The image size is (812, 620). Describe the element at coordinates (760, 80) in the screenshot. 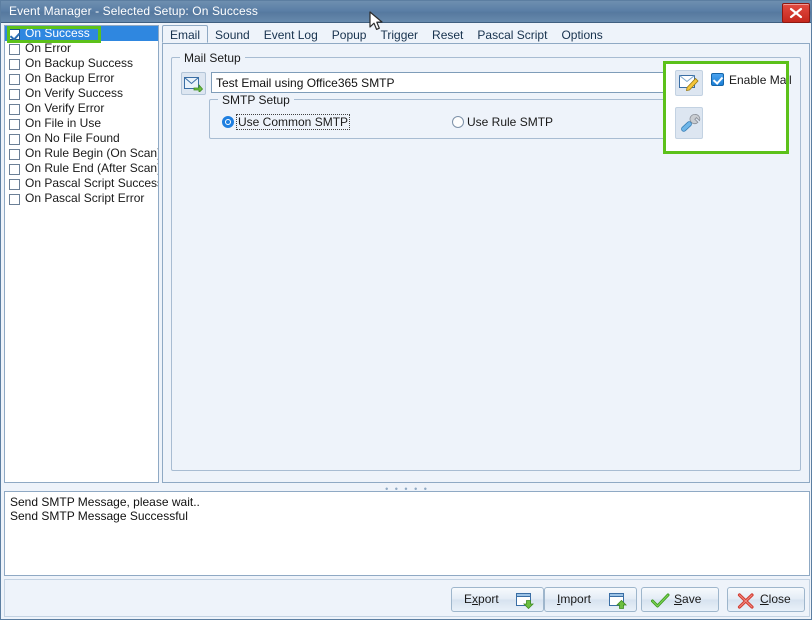

I see `enable-mail-label: Enable Mail` at that location.